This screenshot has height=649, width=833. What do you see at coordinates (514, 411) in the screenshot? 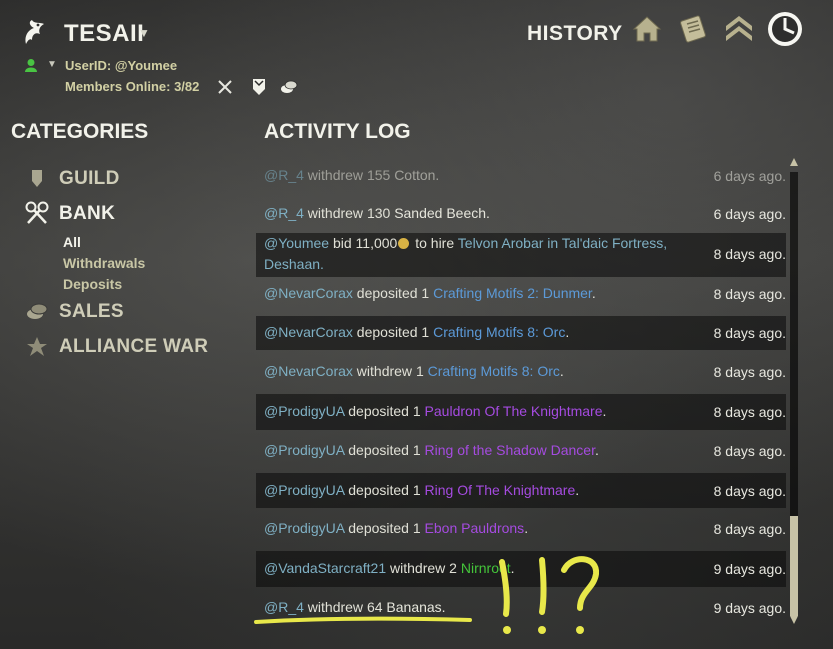
I see `log-item: Pauldron Of The Knightmare` at bounding box center [514, 411].